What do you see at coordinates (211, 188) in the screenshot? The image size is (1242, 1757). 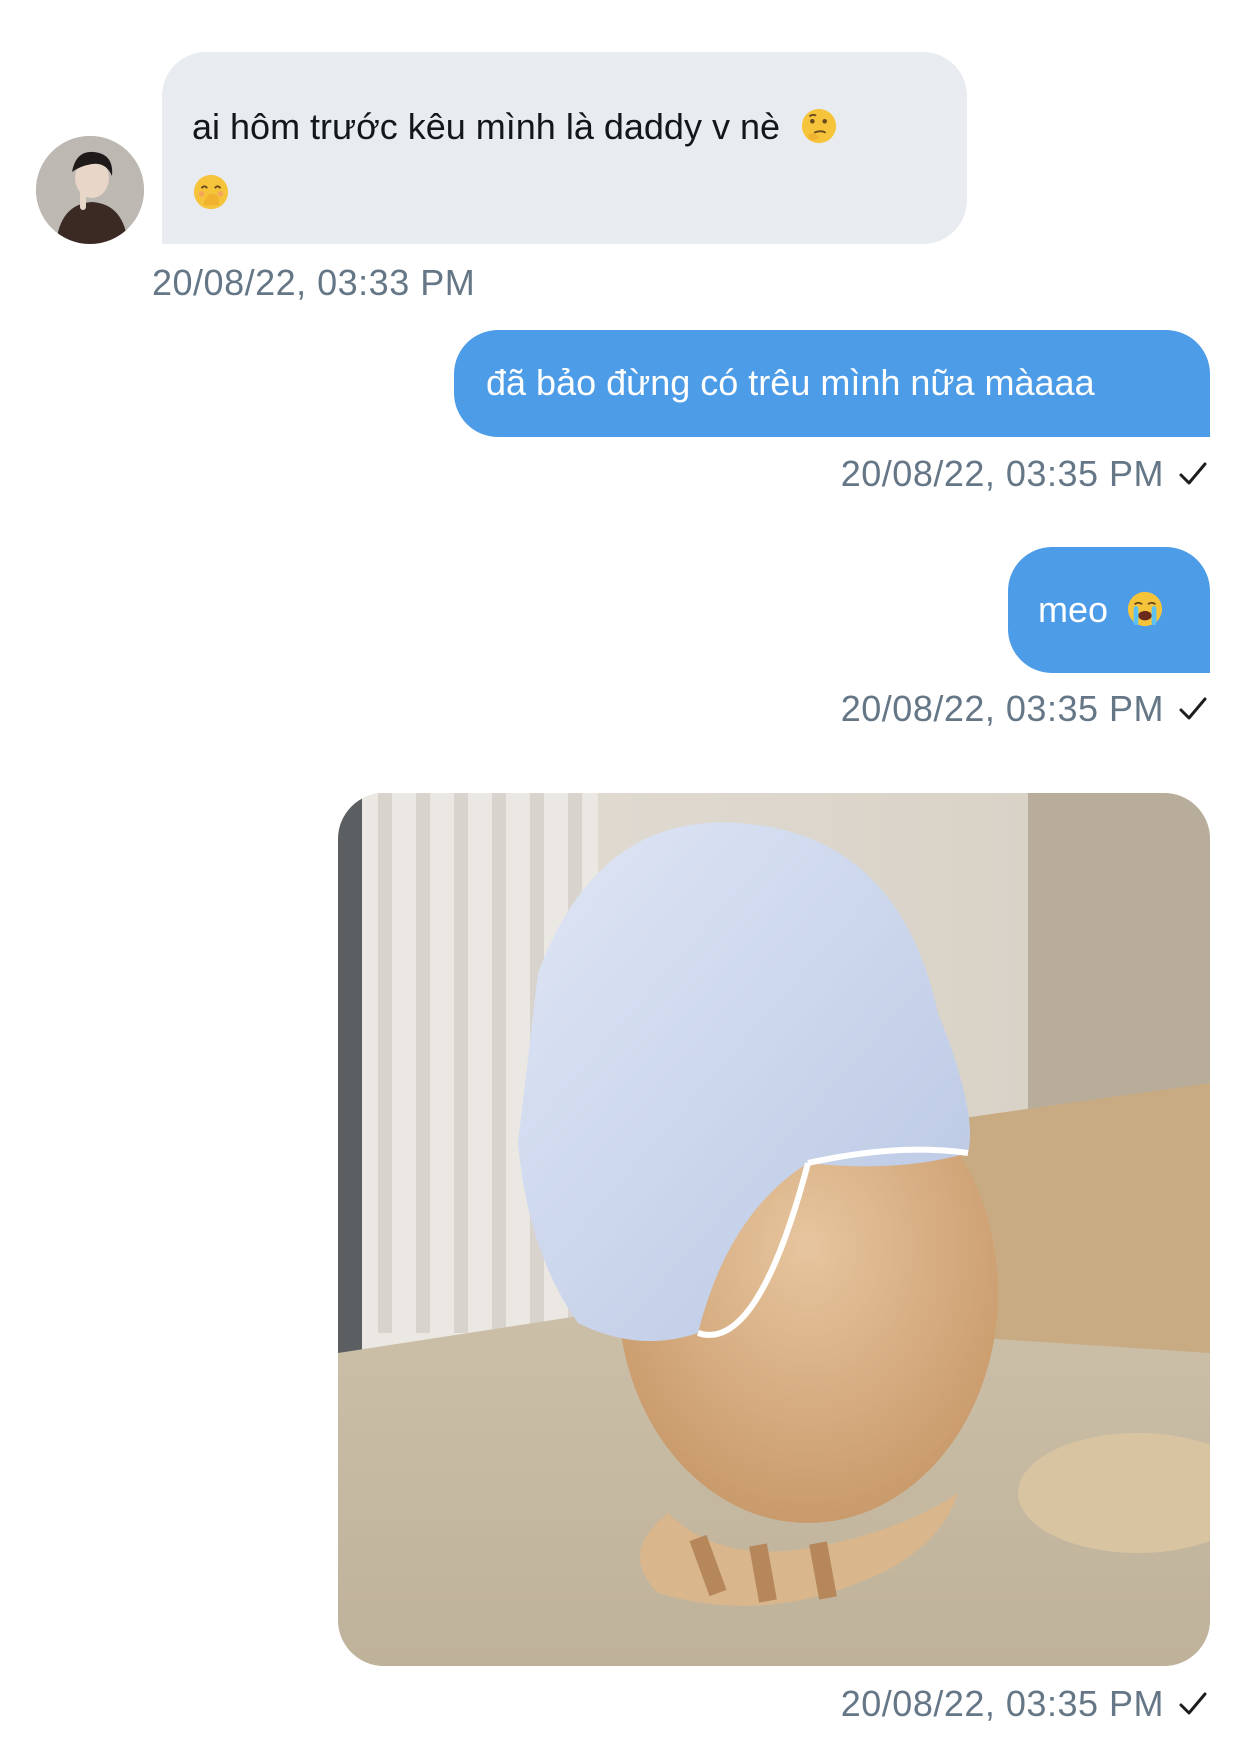 I see `face-with-hand-over-mouth-emoji-icon` at bounding box center [211, 188].